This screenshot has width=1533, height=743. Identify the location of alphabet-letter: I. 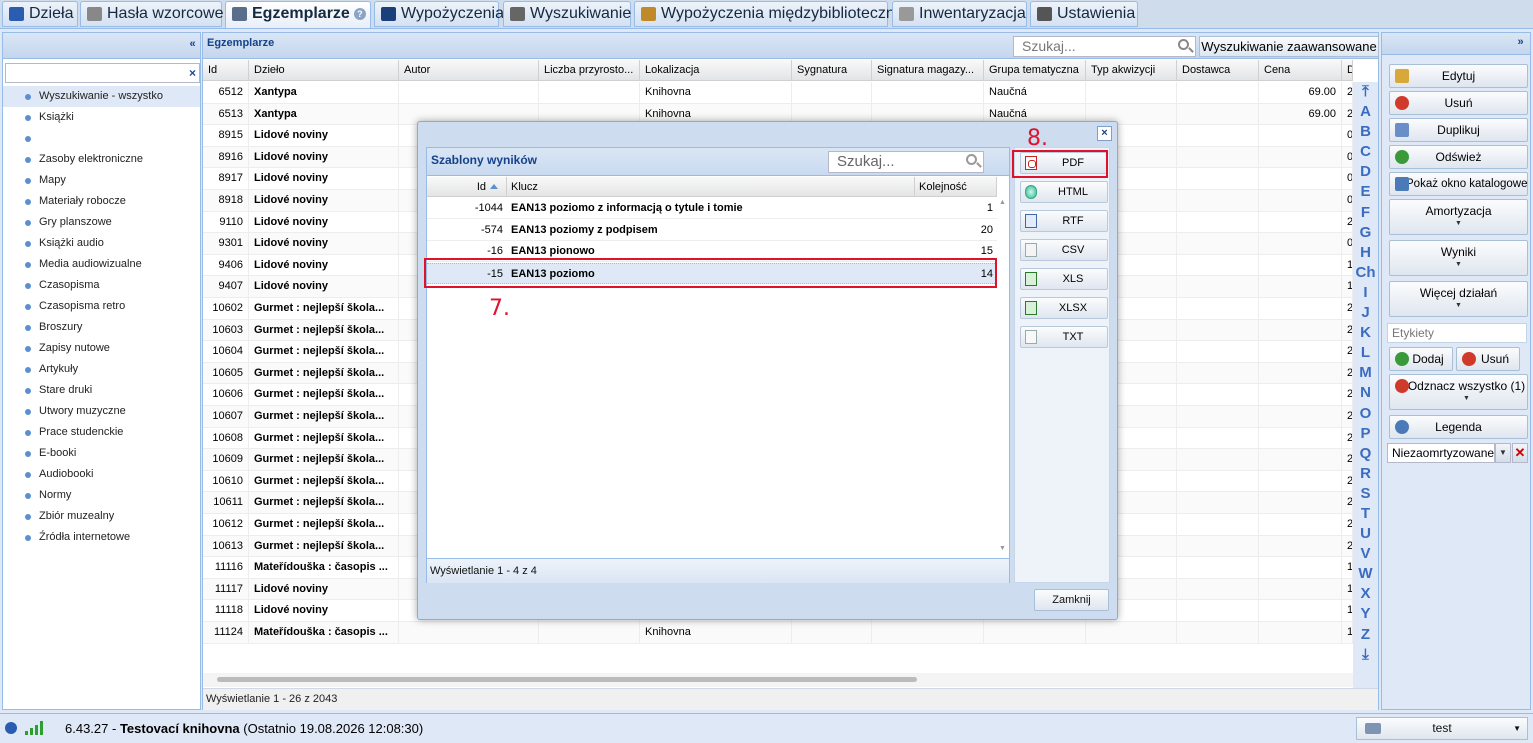
(1365, 293).